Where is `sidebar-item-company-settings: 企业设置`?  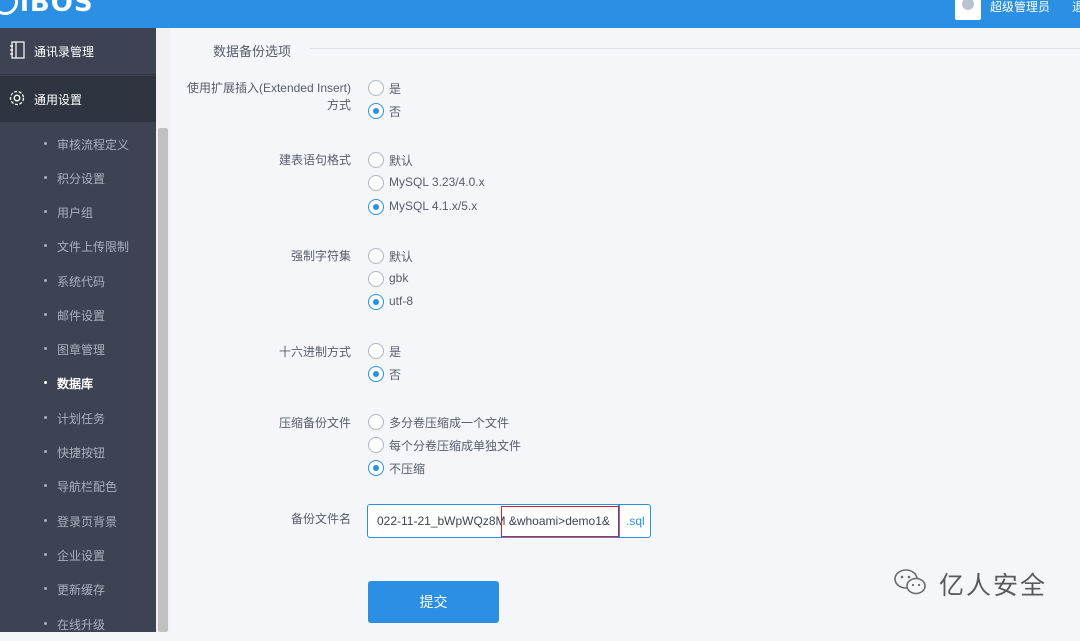
sidebar-item-company-settings: 企业设置 is located at coordinates (78, 555).